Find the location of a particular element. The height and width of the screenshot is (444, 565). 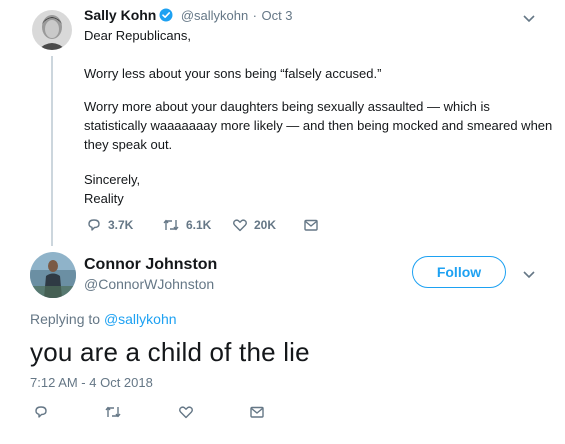

replying-prefix: Replying to is located at coordinates (65, 319).